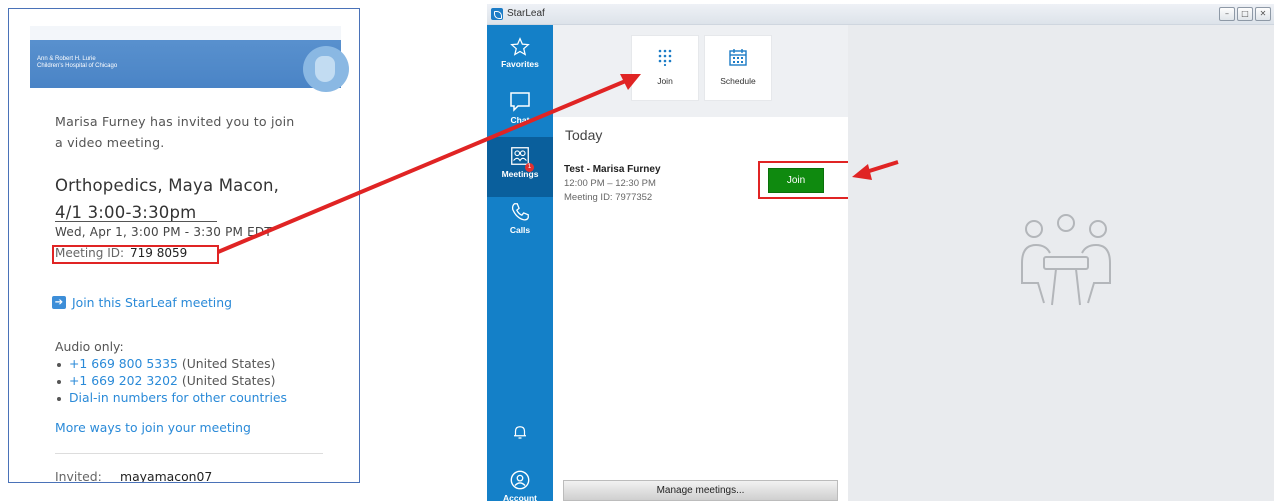 Image resolution: width=1274 pixels, height=501 pixels. I want to click on starleaf-logo-icon, so click(497, 14).